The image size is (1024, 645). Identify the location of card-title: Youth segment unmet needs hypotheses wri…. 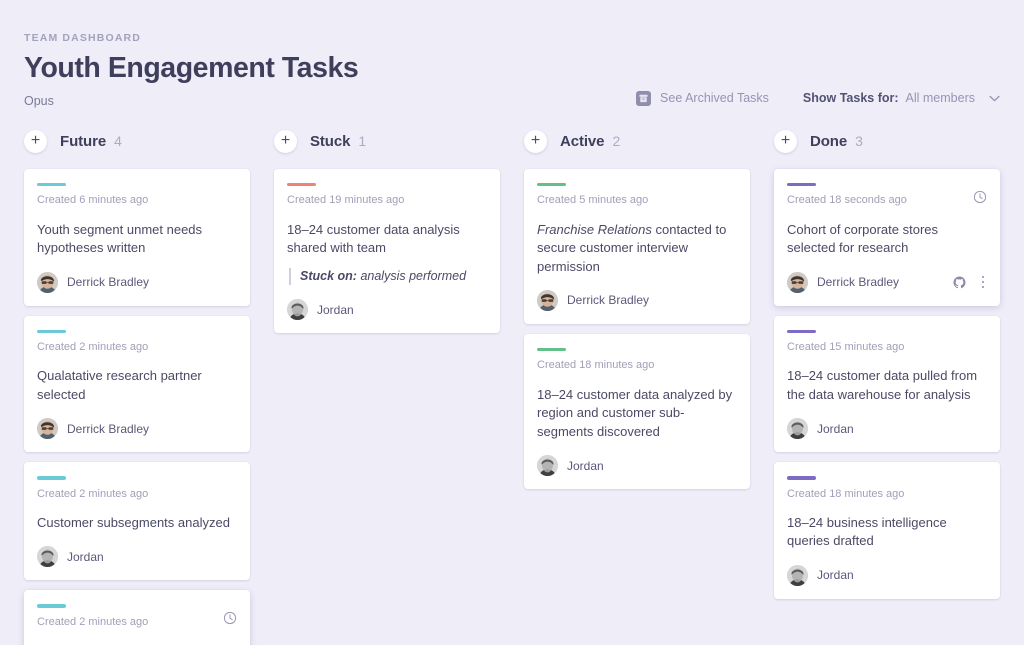
(120, 238).